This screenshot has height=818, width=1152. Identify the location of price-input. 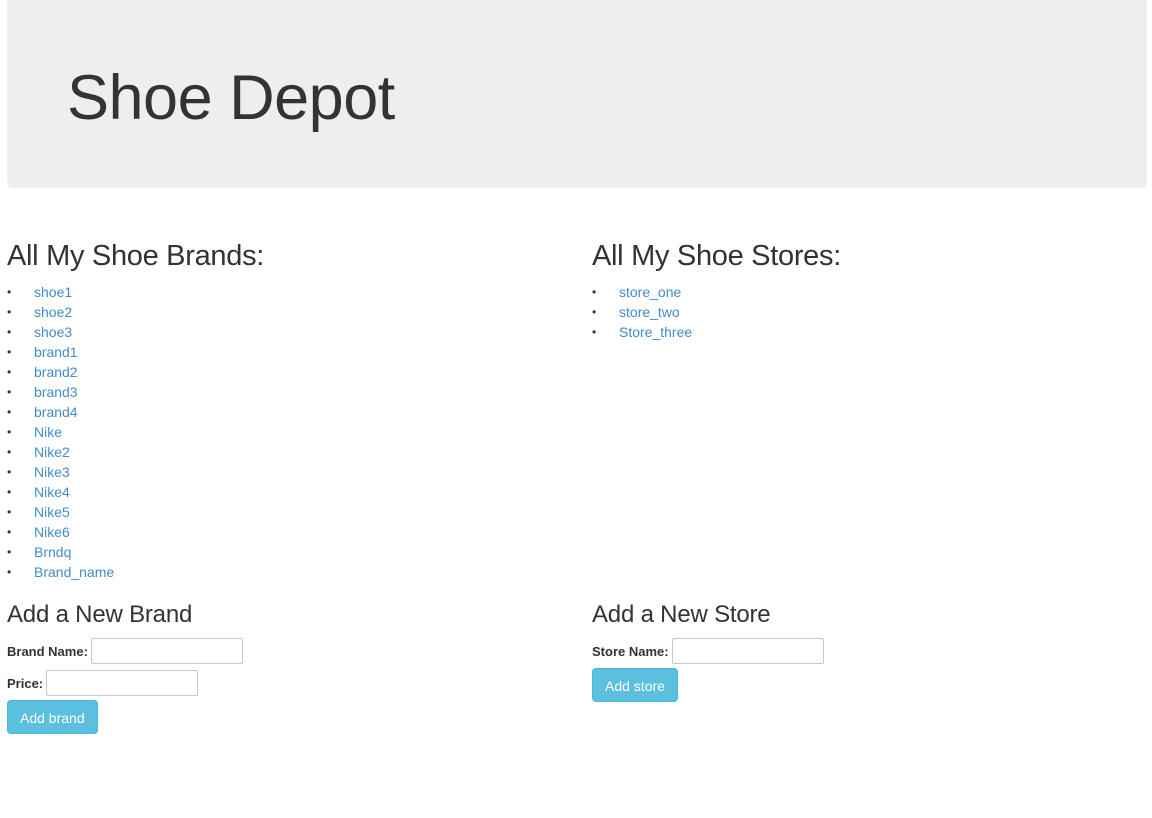
(122, 683).